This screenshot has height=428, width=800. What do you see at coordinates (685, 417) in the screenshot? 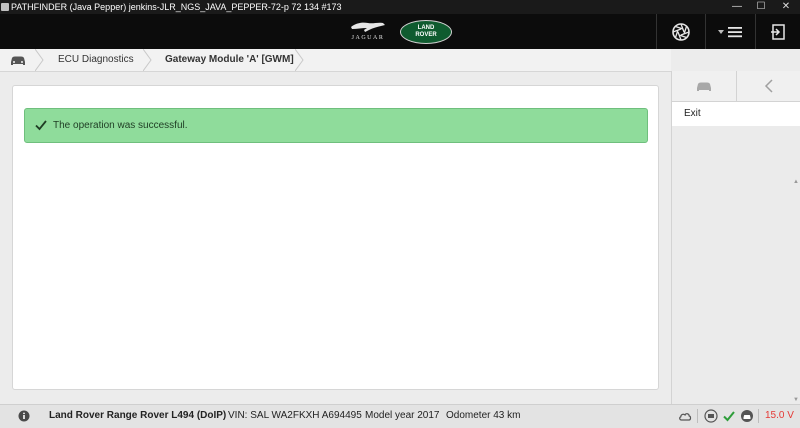
I see `cloud-icon` at bounding box center [685, 417].